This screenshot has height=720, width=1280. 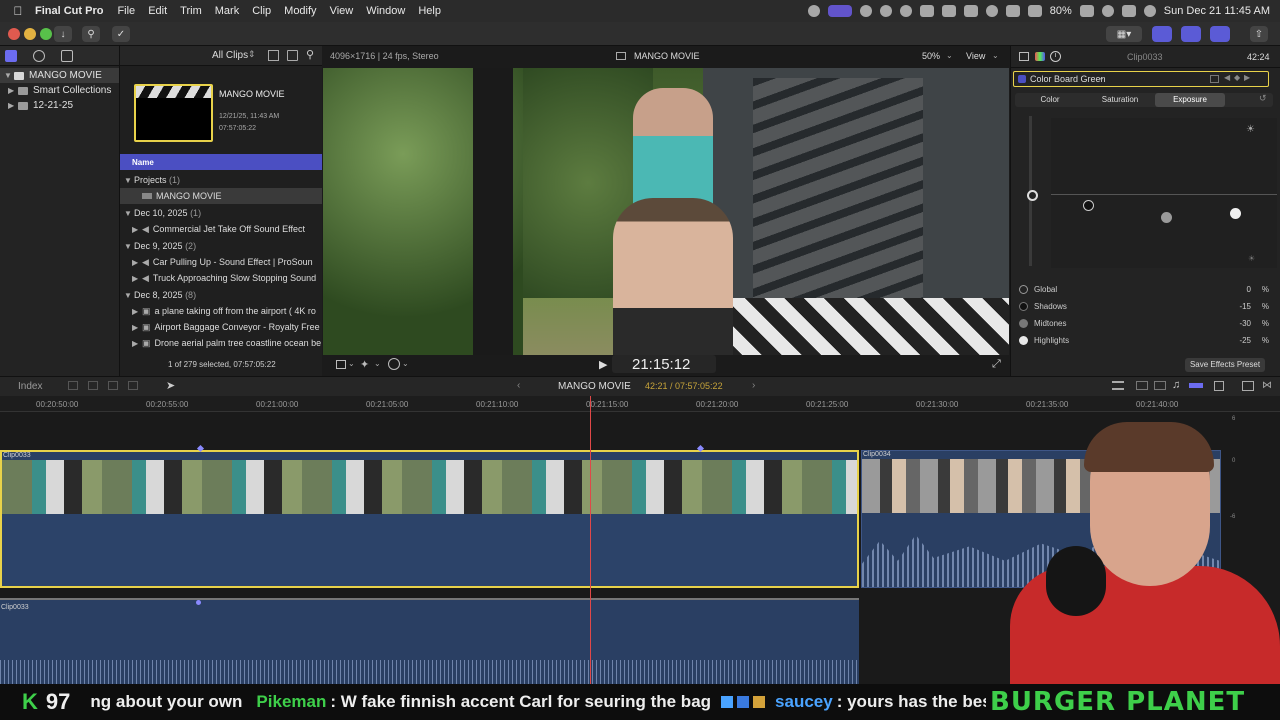 I want to click on speed-icon, so click(x=394, y=364).